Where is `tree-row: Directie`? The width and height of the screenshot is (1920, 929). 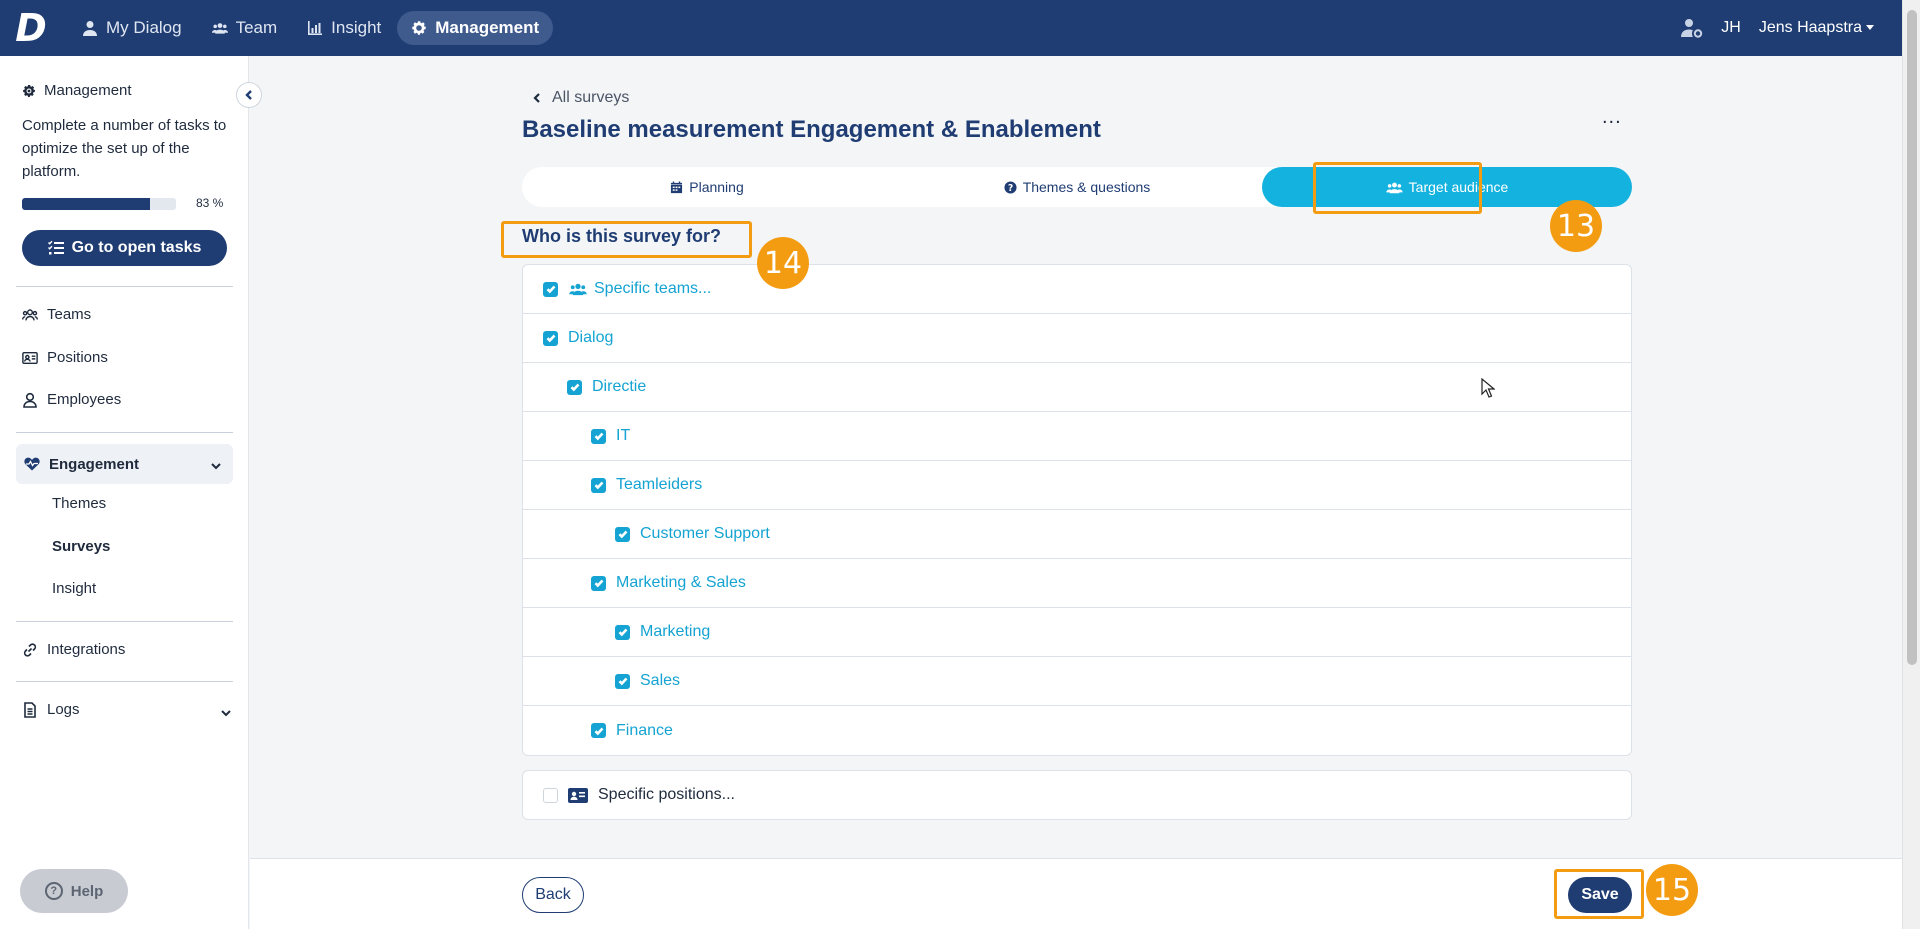 tree-row: Directie is located at coordinates (1077, 387).